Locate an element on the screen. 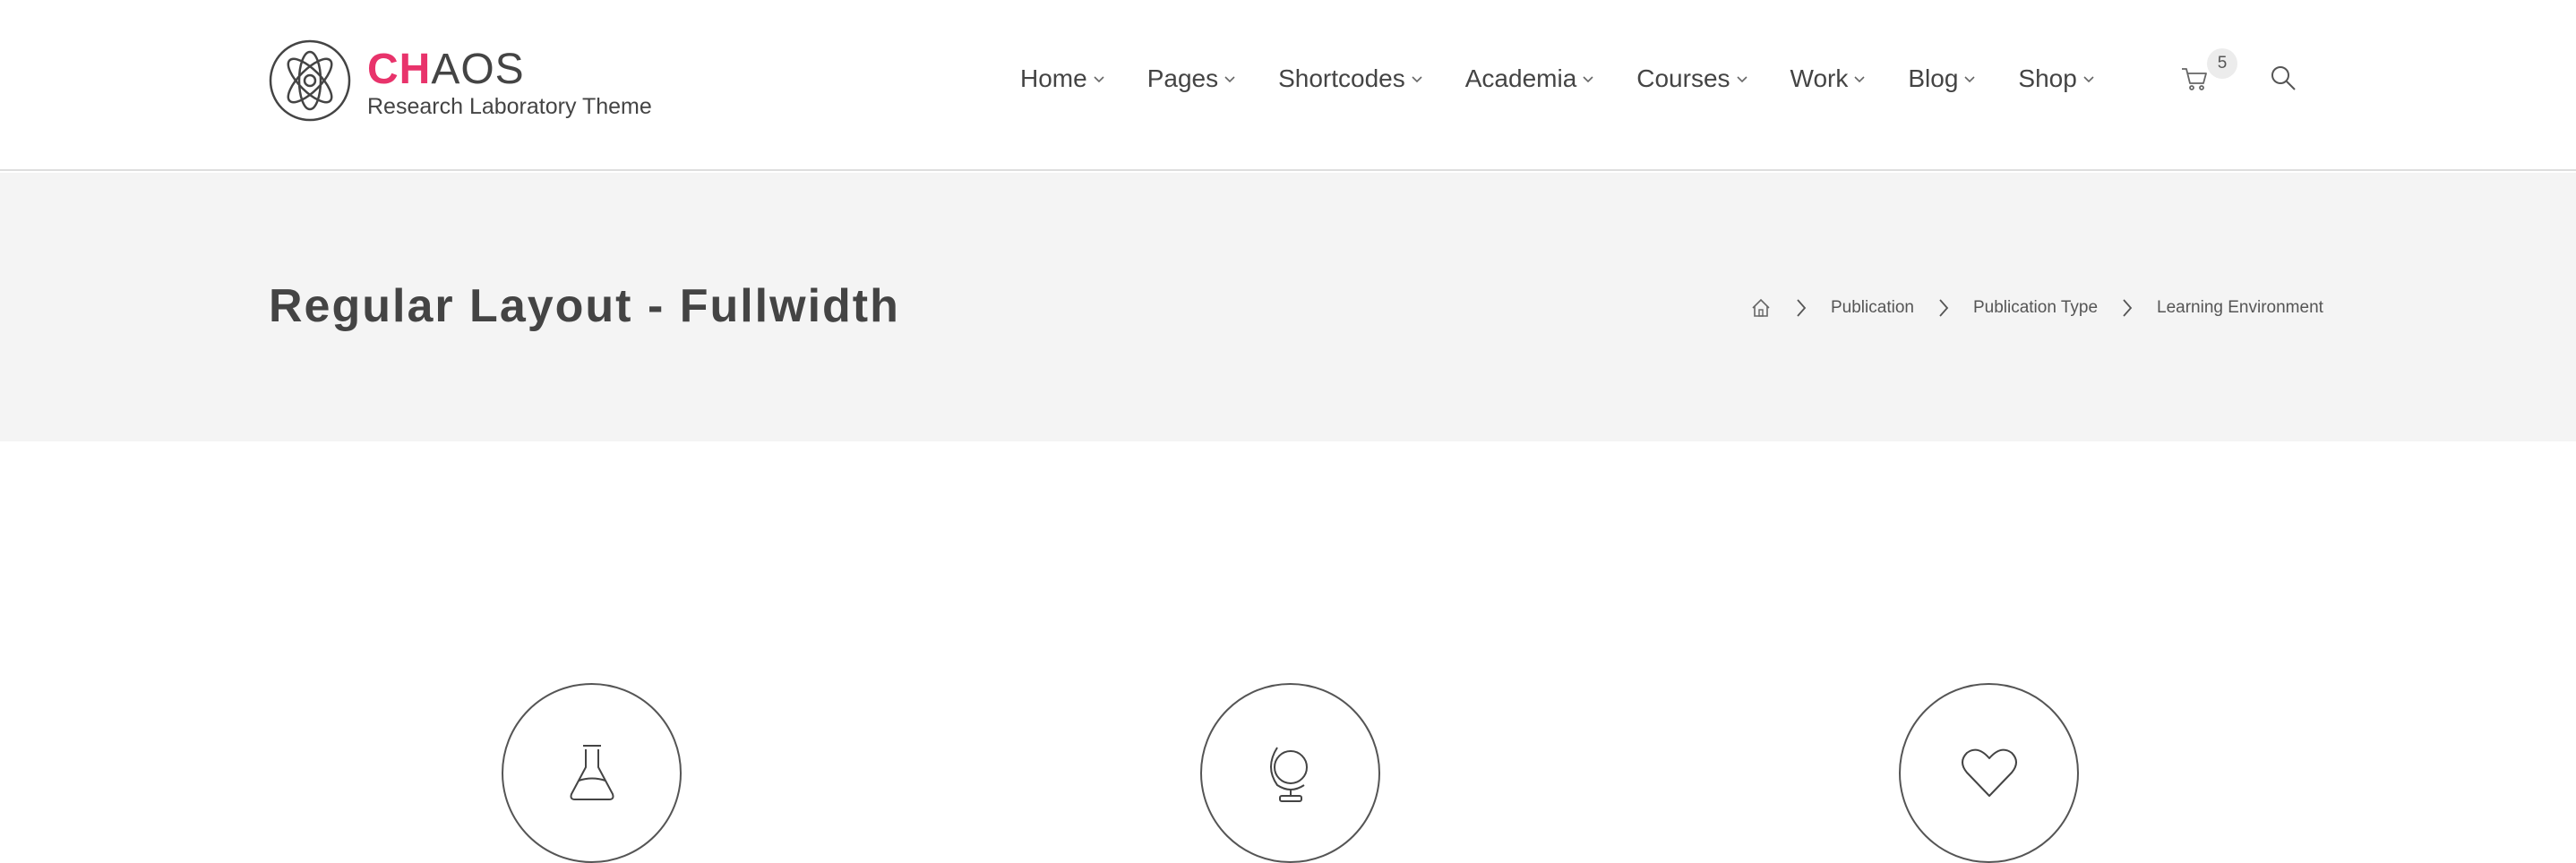 This screenshot has height=863, width=2576. nav-item-label: Work is located at coordinates (1819, 78).